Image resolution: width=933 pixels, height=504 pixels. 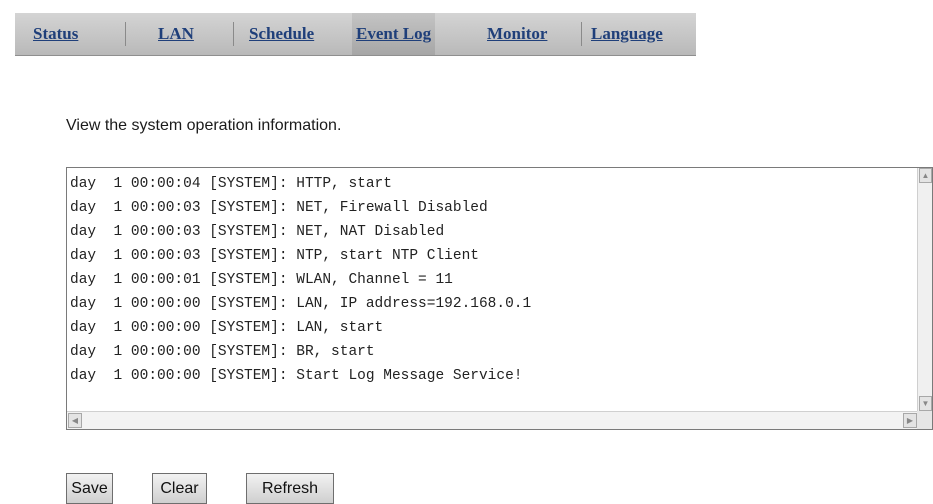 I want to click on tab-language: Language, so click(x=627, y=34).